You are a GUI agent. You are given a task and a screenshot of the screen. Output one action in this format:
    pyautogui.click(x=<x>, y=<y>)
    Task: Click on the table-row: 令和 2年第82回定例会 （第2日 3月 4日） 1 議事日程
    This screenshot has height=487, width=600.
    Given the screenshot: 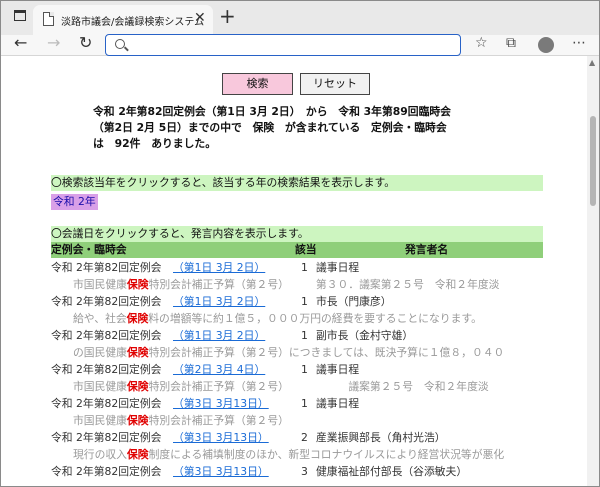 What is the action you would take?
    pyautogui.click(x=311, y=369)
    